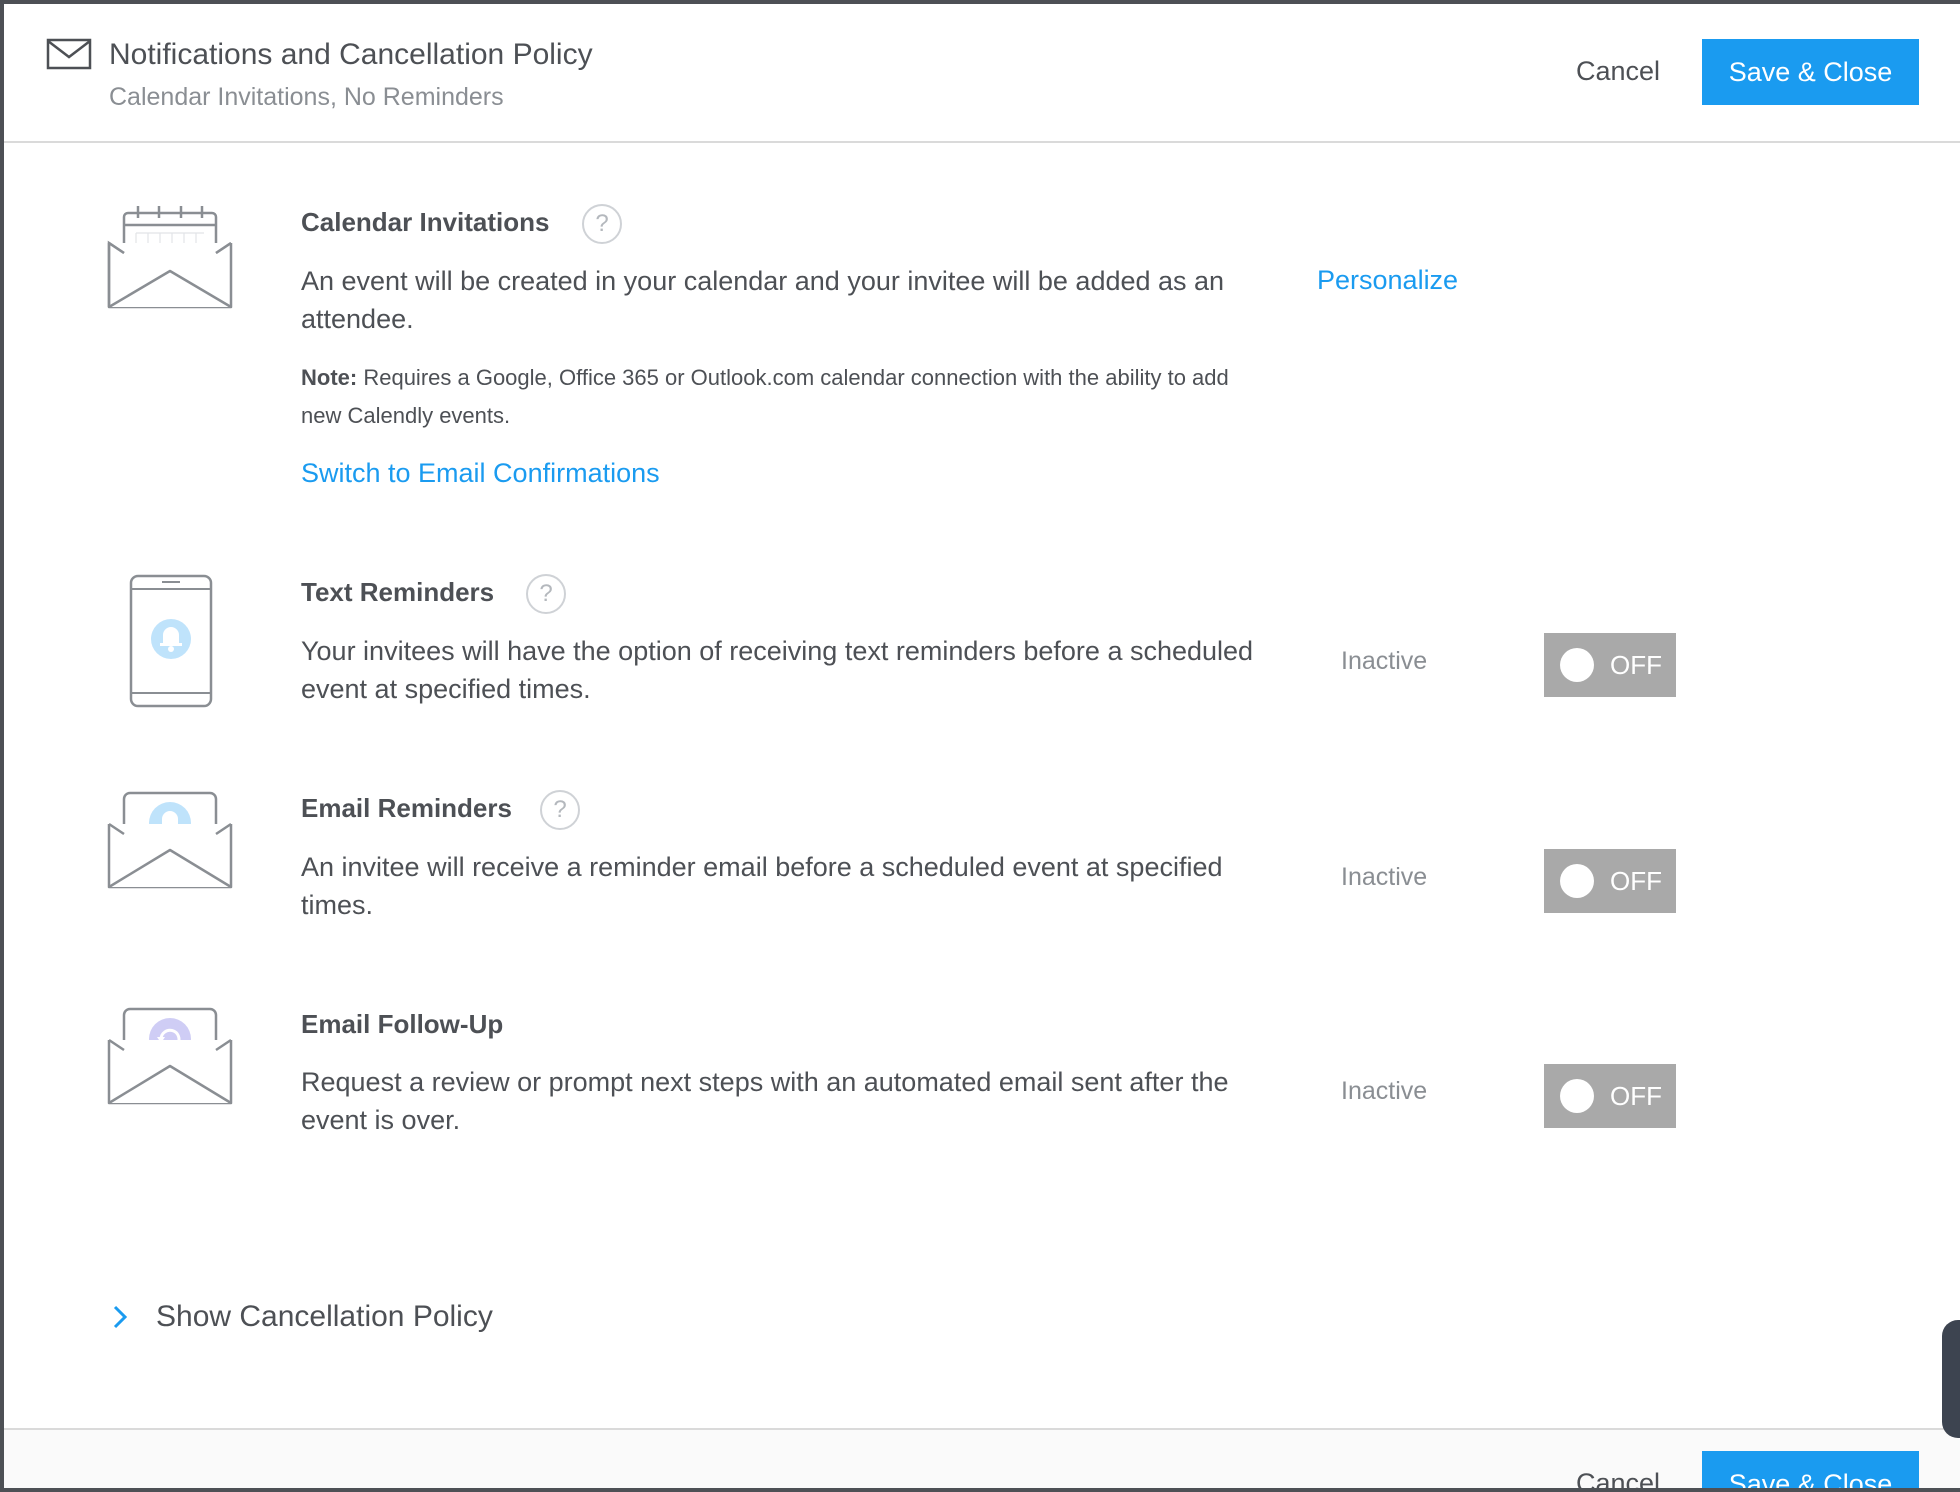  I want to click on email-reminders-toggle: OFF, so click(1610, 881).